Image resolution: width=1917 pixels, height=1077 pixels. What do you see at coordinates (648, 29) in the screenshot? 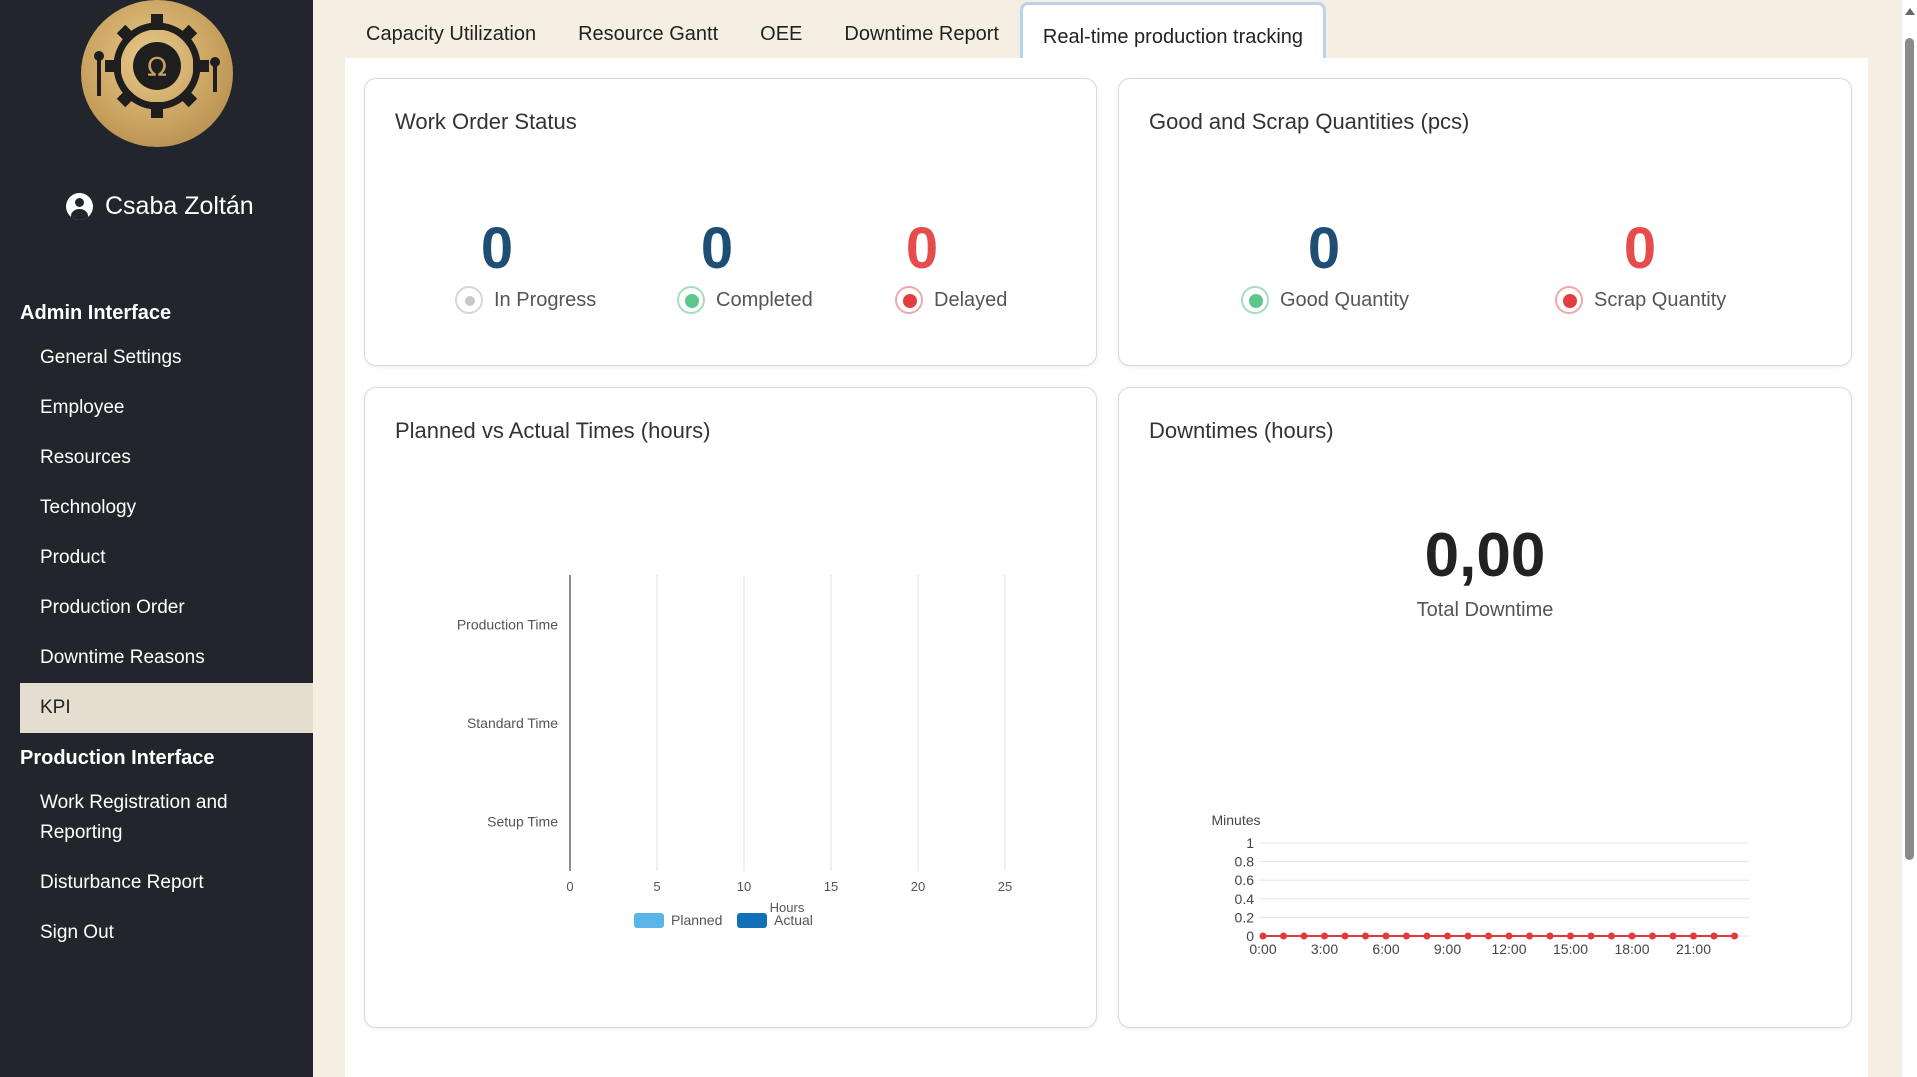
I see `tab-resource-gantt: Resource Gantt` at bounding box center [648, 29].